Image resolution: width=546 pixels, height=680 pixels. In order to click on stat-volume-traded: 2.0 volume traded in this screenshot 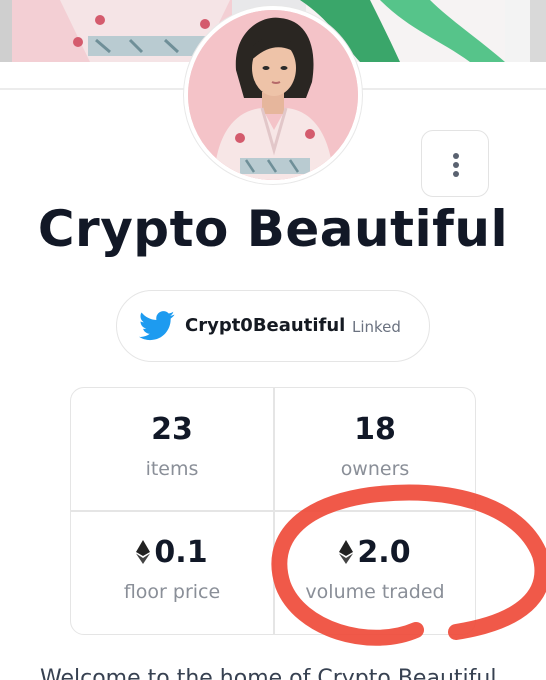, I will do `click(375, 572)`.